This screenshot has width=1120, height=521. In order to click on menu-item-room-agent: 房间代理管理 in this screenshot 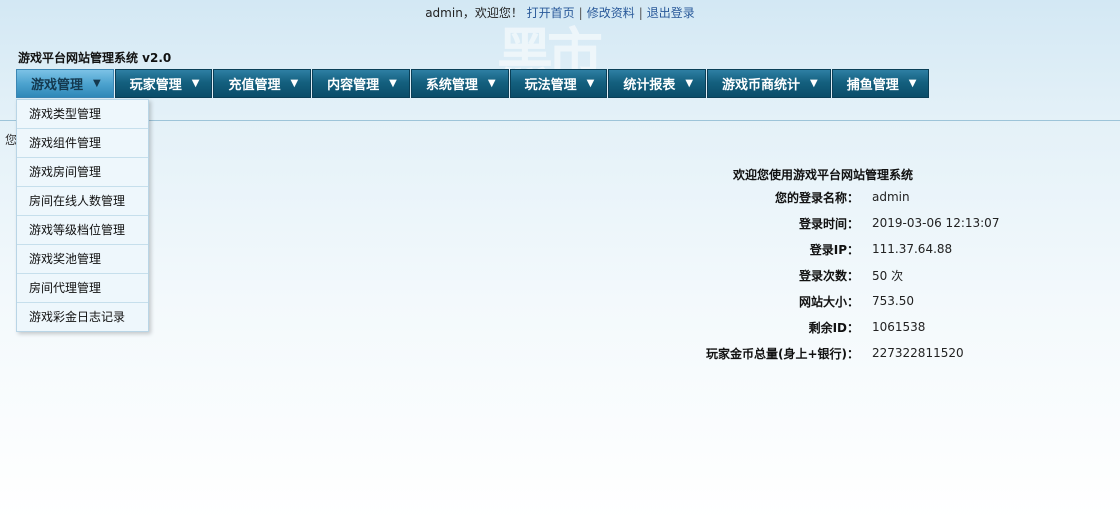, I will do `click(82, 288)`.